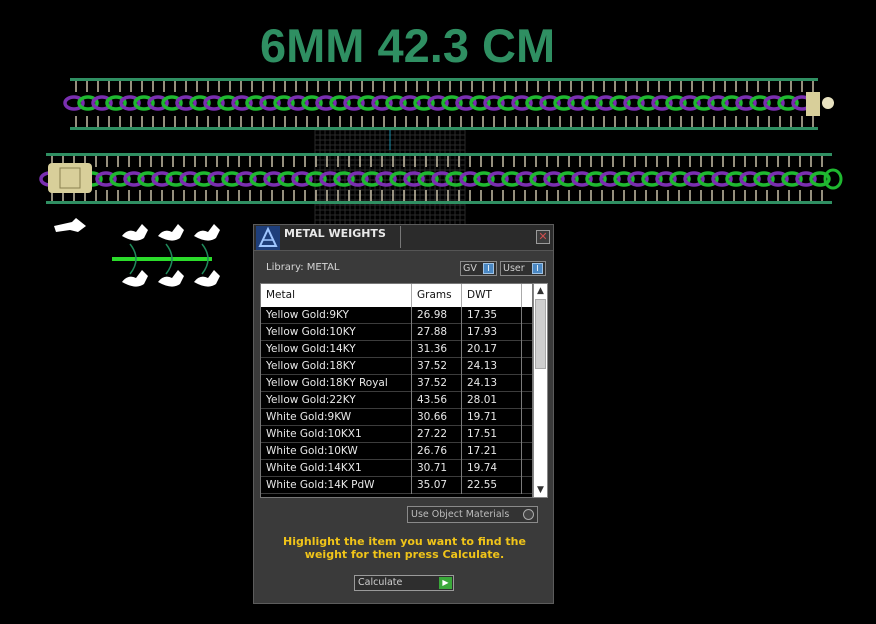 This screenshot has height=624, width=876. What do you see at coordinates (543, 237) in the screenshot?
I see `close-button: ✕` at bounding box center [543, 237].